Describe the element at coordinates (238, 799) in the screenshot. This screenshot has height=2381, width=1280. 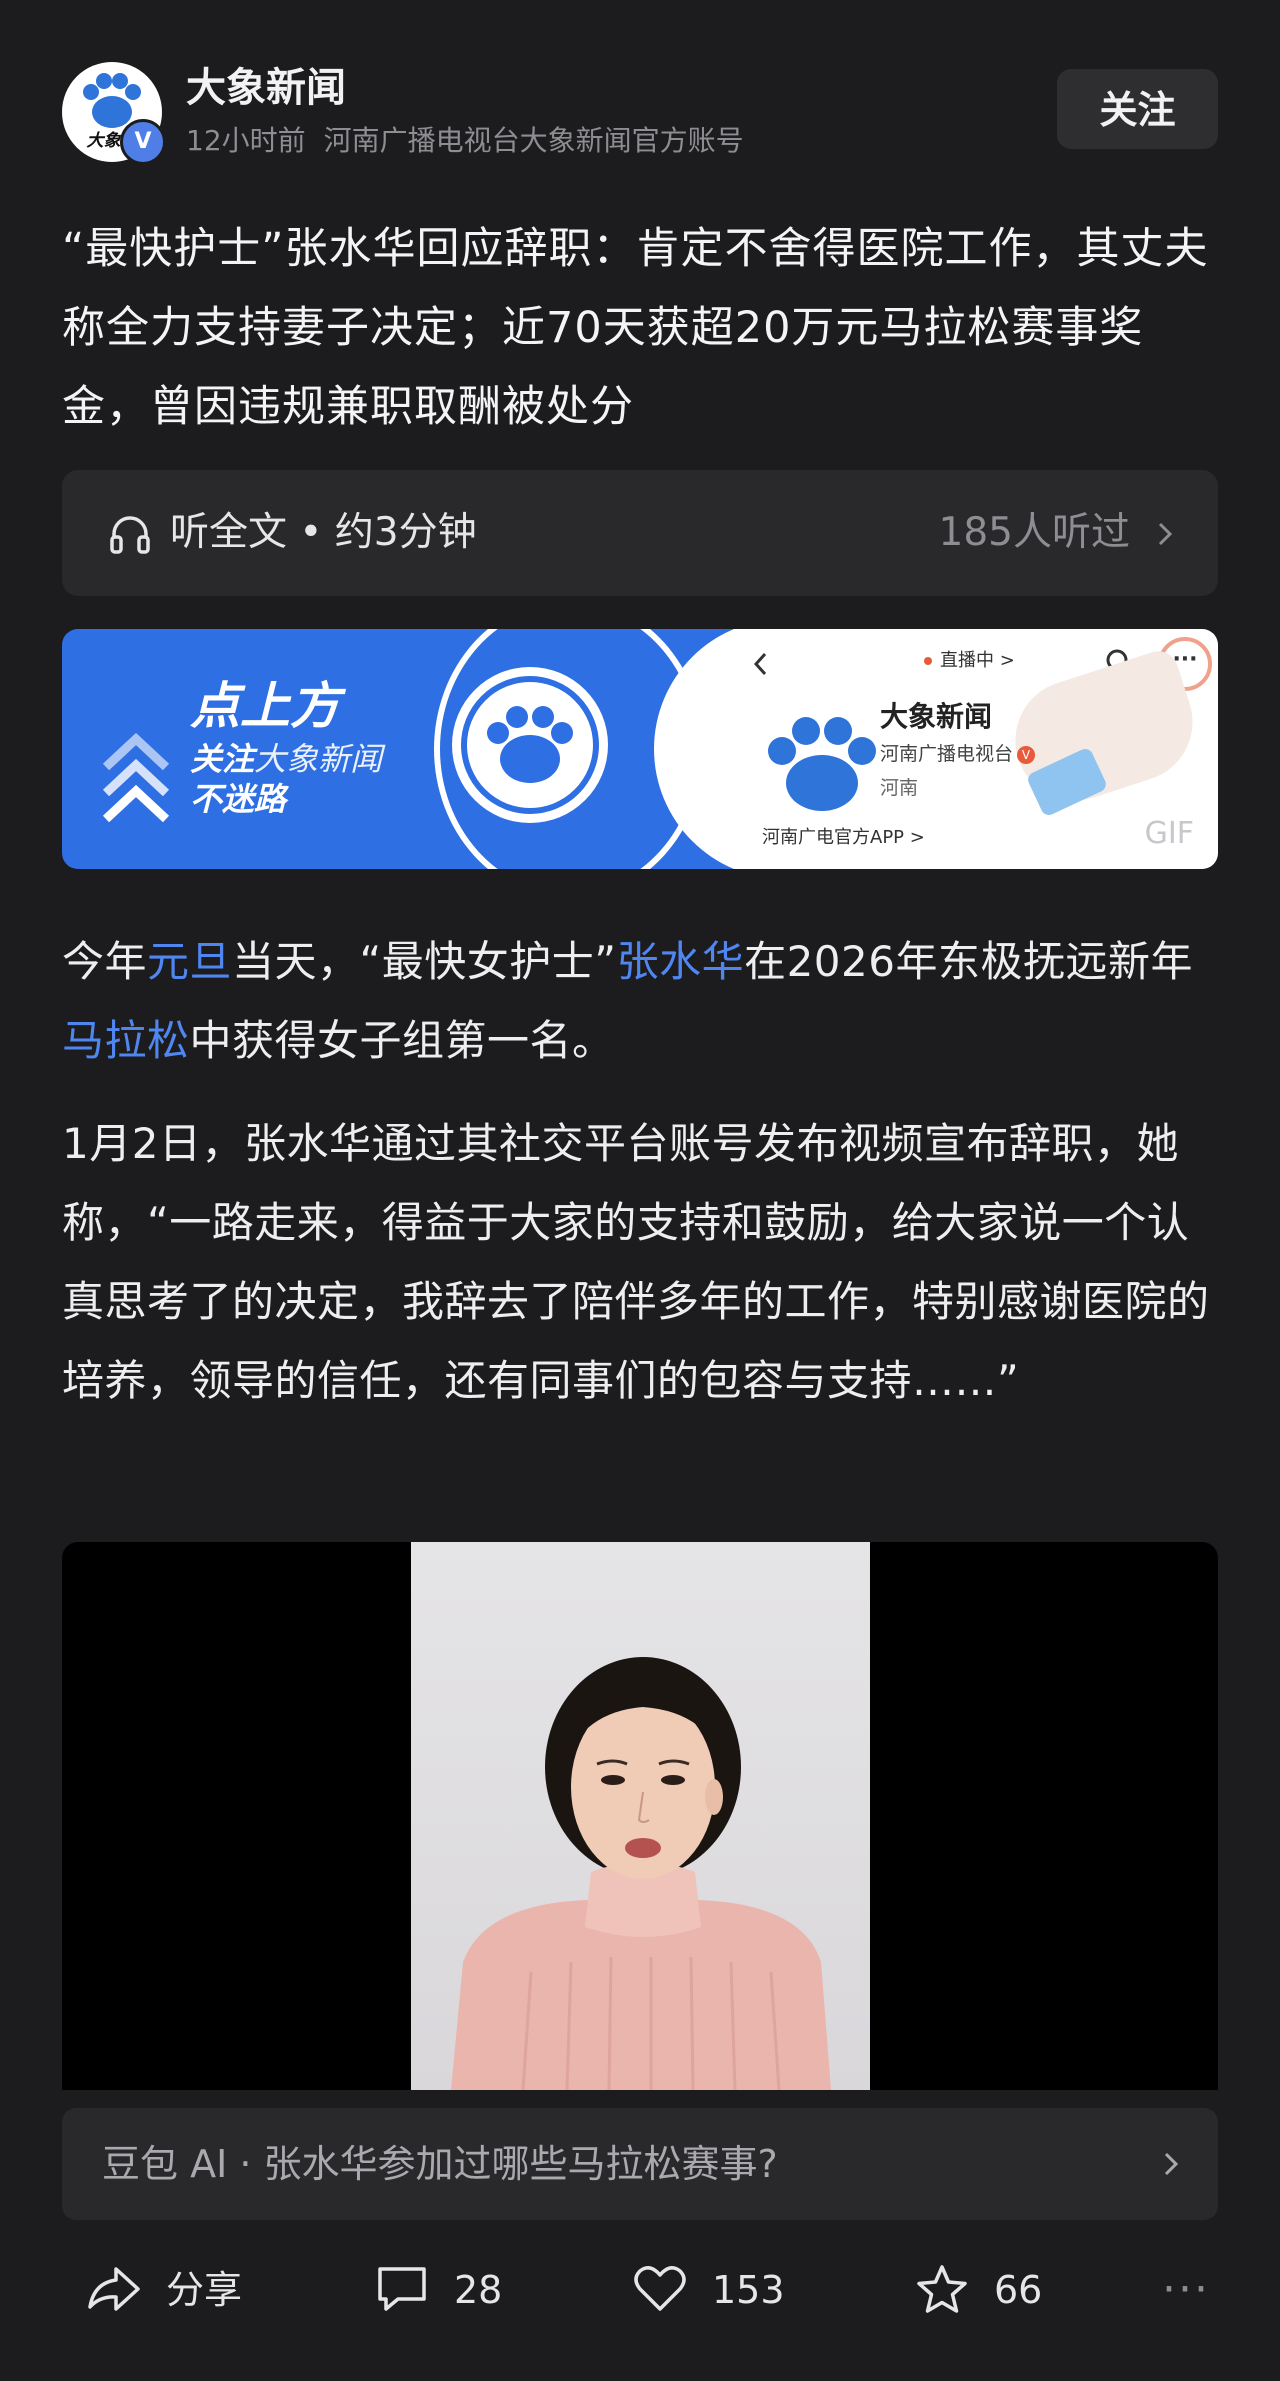
I see `banner-tagline: 不迷路` at that location.